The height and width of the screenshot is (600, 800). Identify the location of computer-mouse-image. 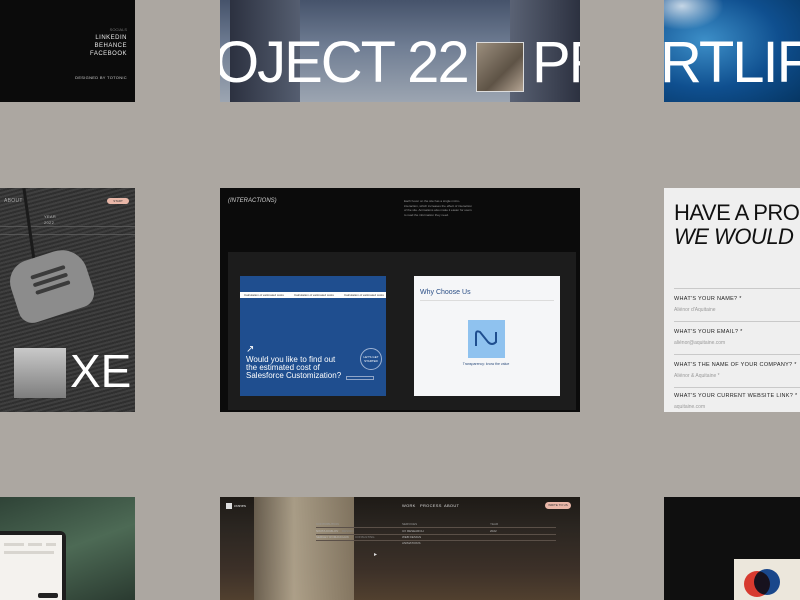
(51, 285).